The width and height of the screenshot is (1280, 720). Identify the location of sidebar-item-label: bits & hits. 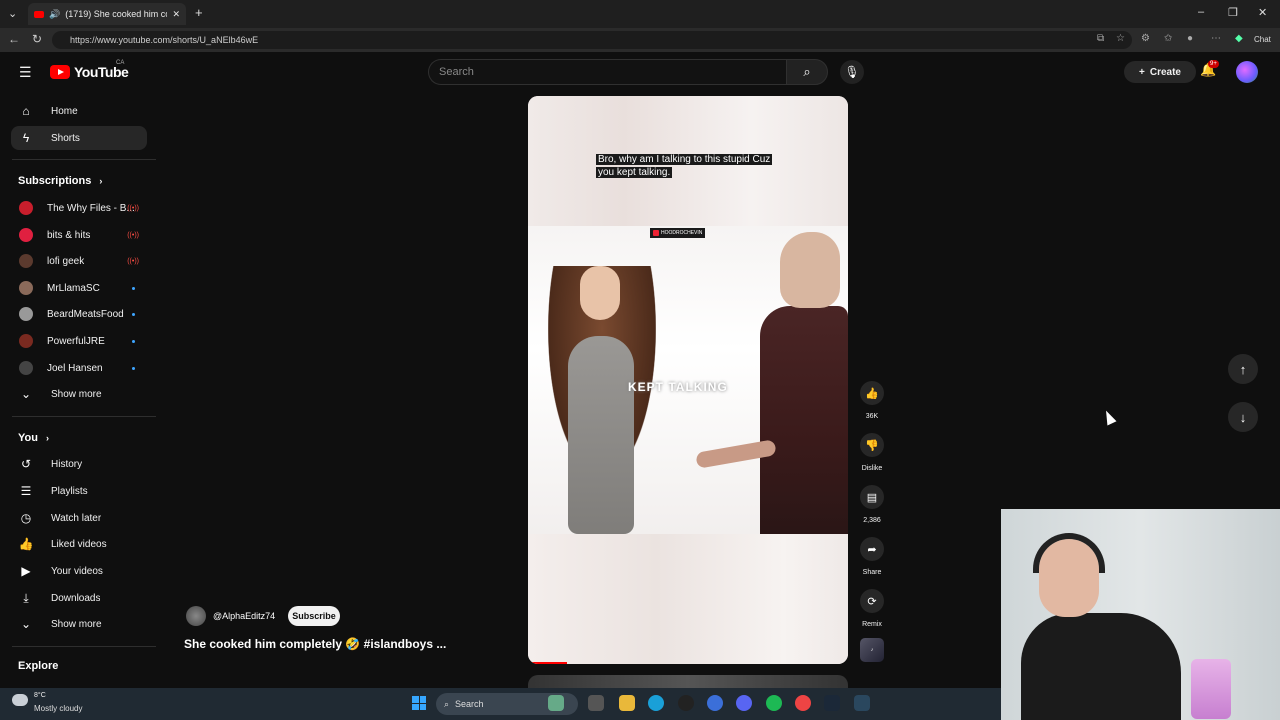
(69, 235).